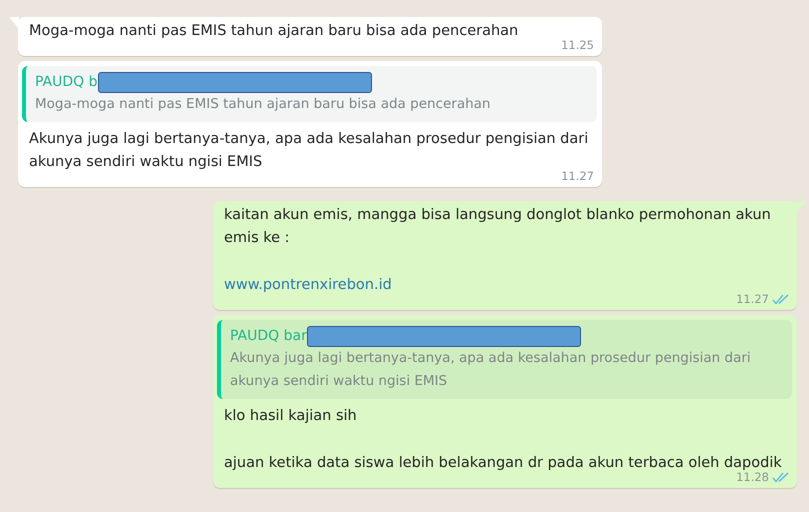 This screenshot has height=512, width=809. Describe the element at coordinates (309, 151) in the screenshot. I see `message-text: Akunya juga lagi bertanya-tanya, apa ada kesalahan prosedur pengisian dari akunya sendiri waktu ngisi EMIS` at that location.